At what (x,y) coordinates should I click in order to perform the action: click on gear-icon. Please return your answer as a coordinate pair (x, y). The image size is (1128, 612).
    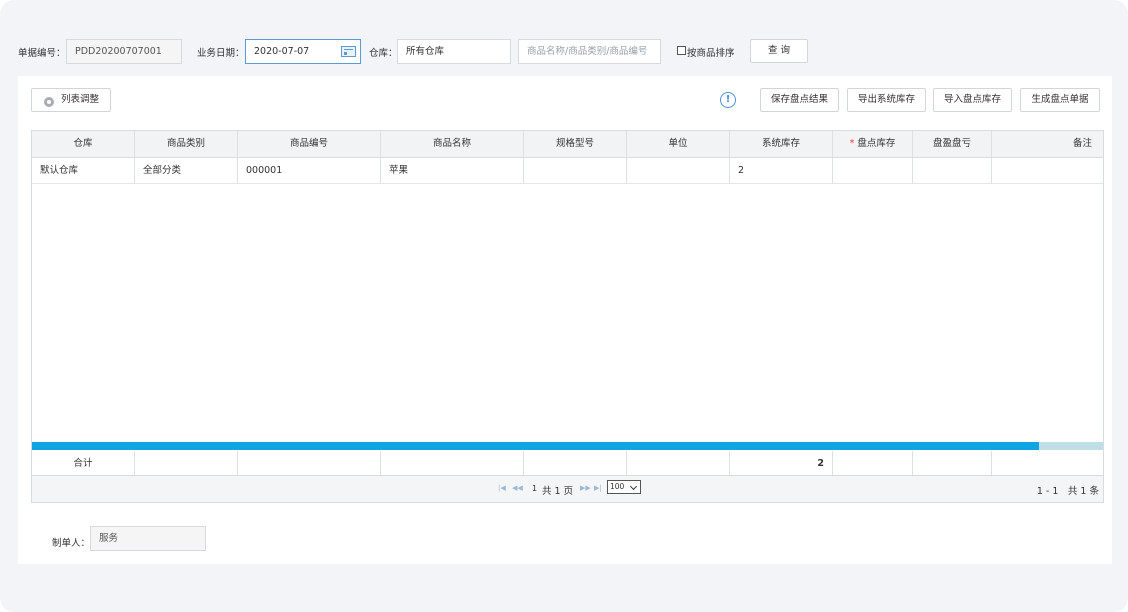
    Looking at the image, I should click on (49, 102).